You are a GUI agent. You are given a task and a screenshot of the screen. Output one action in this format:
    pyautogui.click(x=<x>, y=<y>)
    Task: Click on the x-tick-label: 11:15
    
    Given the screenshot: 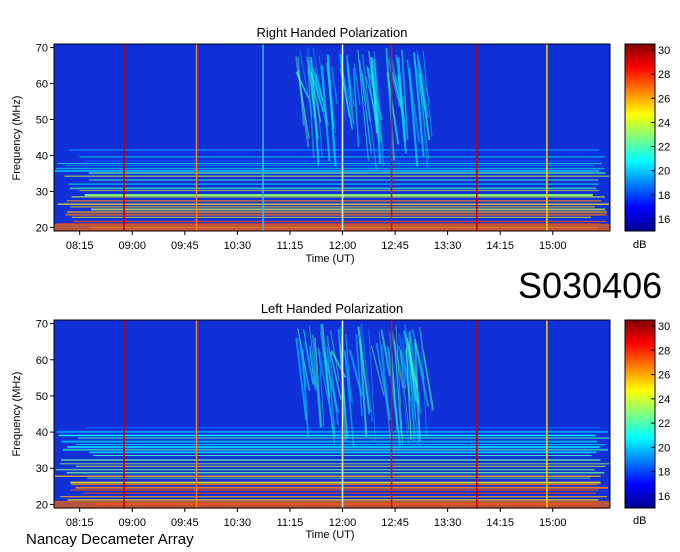 What is the action you would take?
    pyautogui.click(x=290, y=523)
    